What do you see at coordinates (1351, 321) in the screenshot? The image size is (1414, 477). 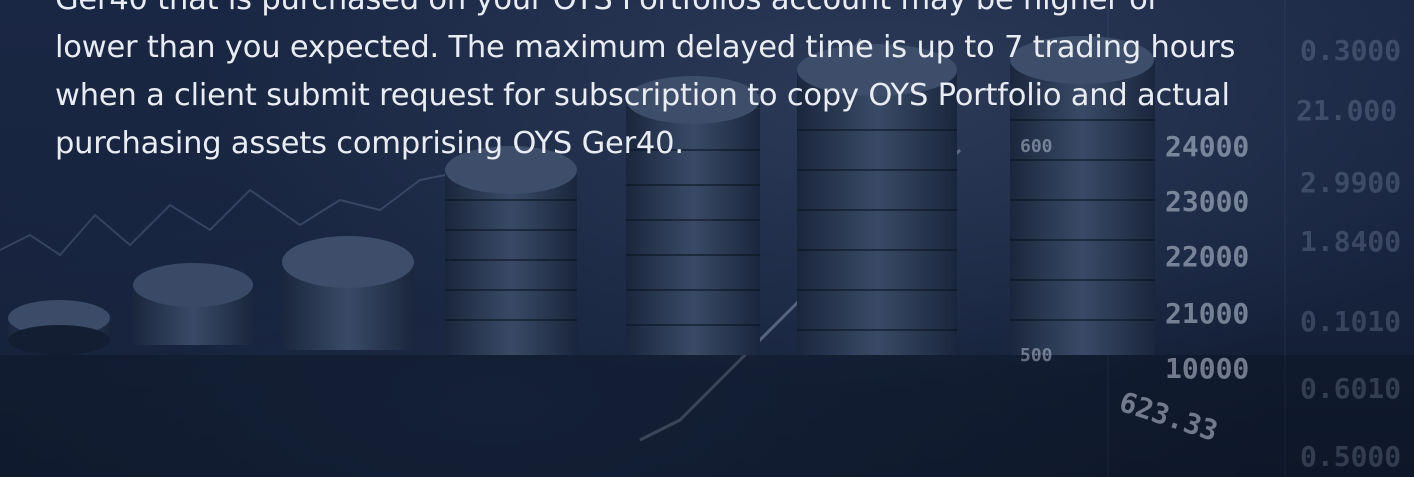 I see `ticker-right-0b: 0.1010` at bounding box center [1351, 321].